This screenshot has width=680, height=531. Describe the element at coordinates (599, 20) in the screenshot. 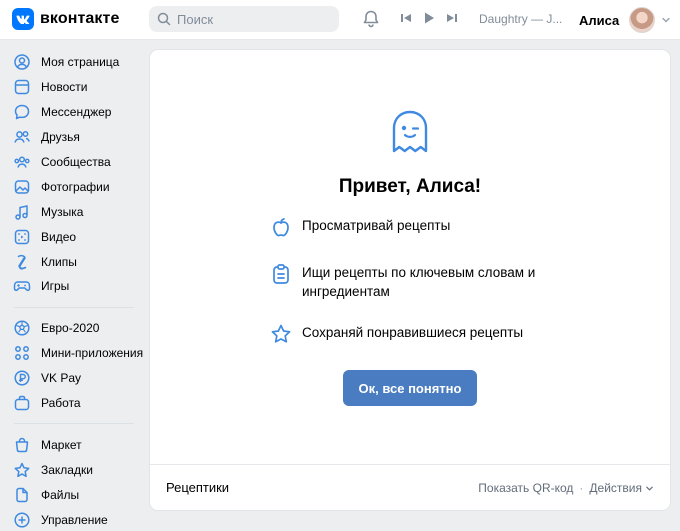

I see `user-name: Алиса` at that location.